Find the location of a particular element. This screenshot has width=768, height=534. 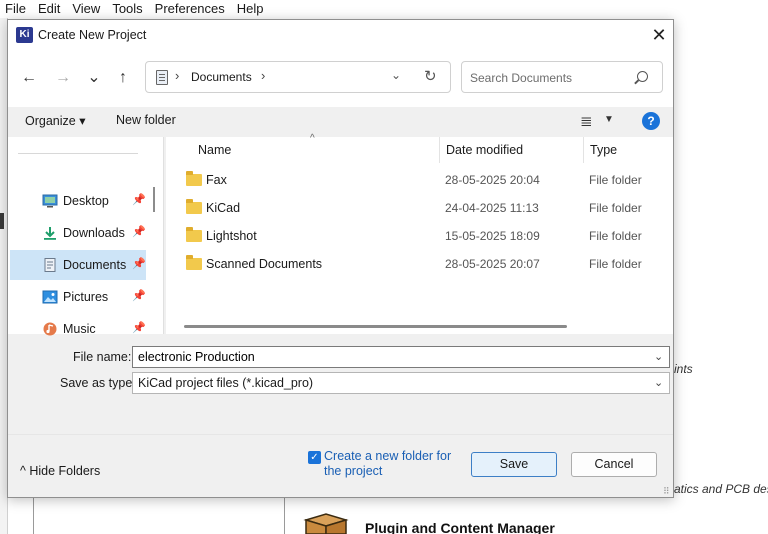

music-icon is located at coordinates (50, 329).